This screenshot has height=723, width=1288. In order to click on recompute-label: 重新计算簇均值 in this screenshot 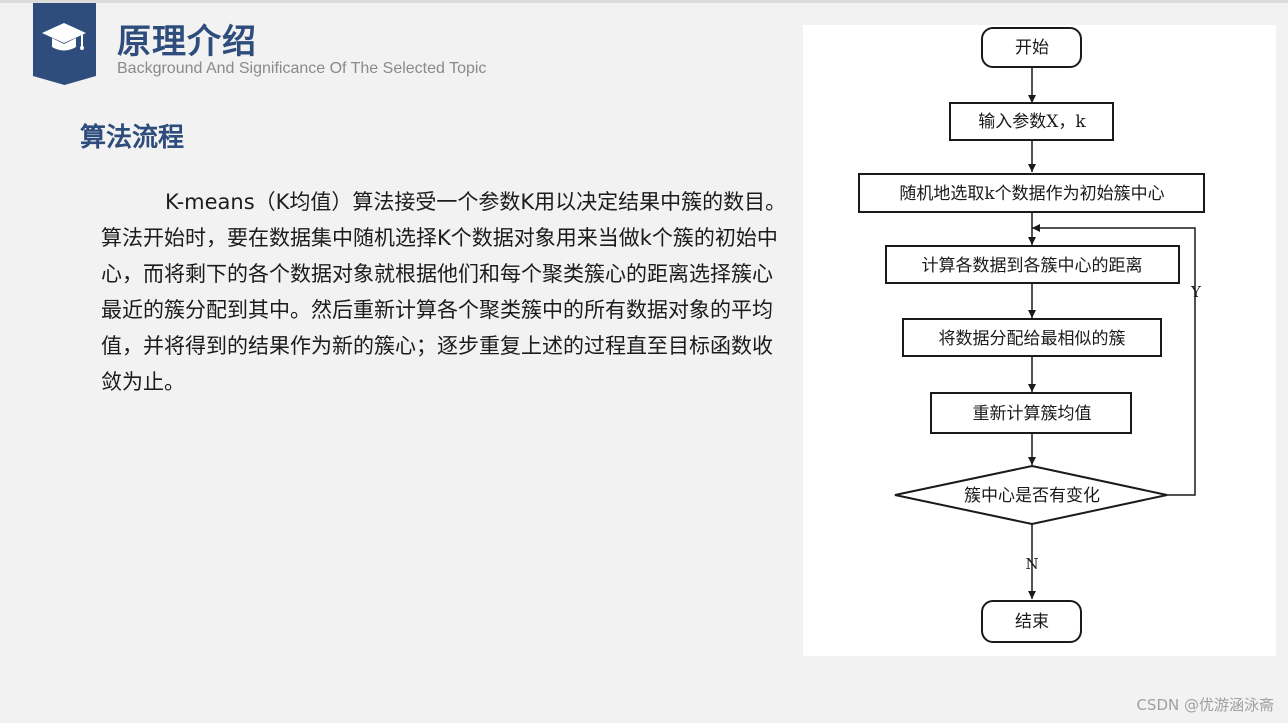, I will do `click(1032, 414)`.